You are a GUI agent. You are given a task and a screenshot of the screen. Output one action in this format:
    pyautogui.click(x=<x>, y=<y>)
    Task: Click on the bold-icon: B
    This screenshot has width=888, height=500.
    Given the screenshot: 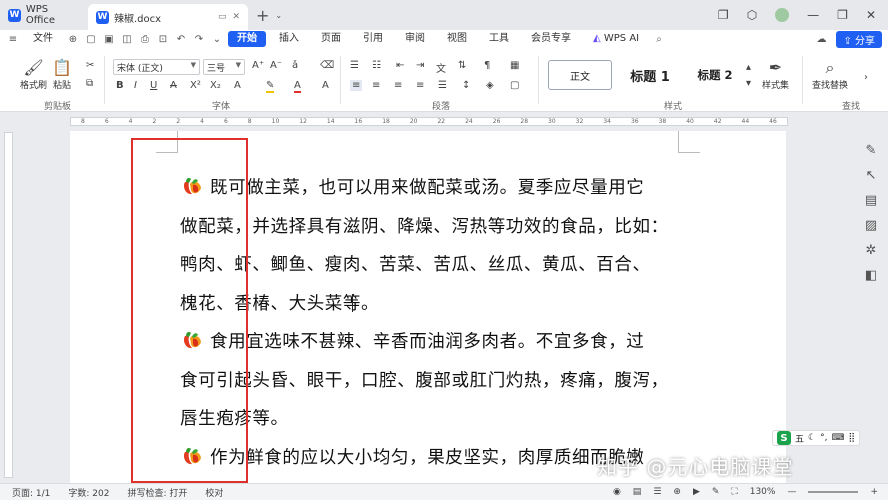 What is the action you would take?
    pyautogui.click(x=120, y=85)
    